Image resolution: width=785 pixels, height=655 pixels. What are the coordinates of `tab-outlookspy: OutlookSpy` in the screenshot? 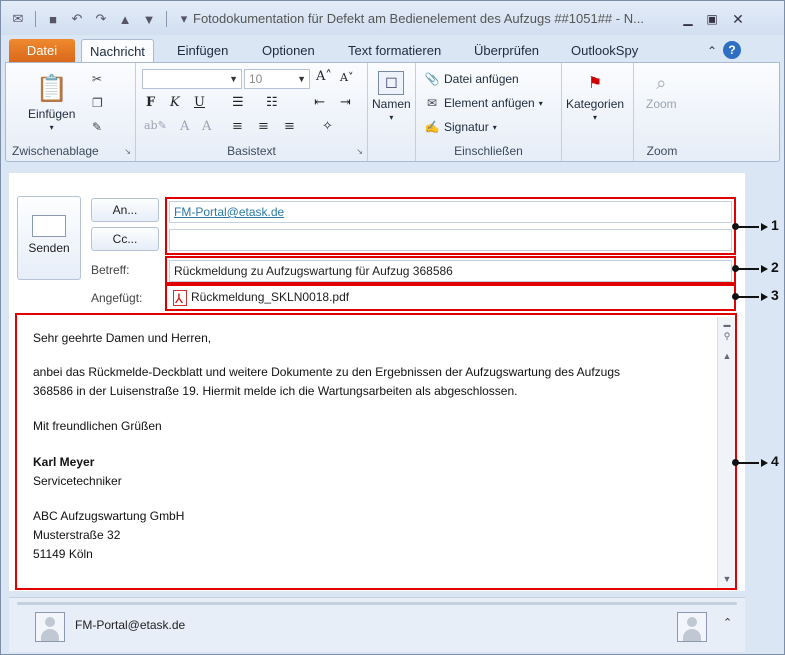 It's located at (604, 51).